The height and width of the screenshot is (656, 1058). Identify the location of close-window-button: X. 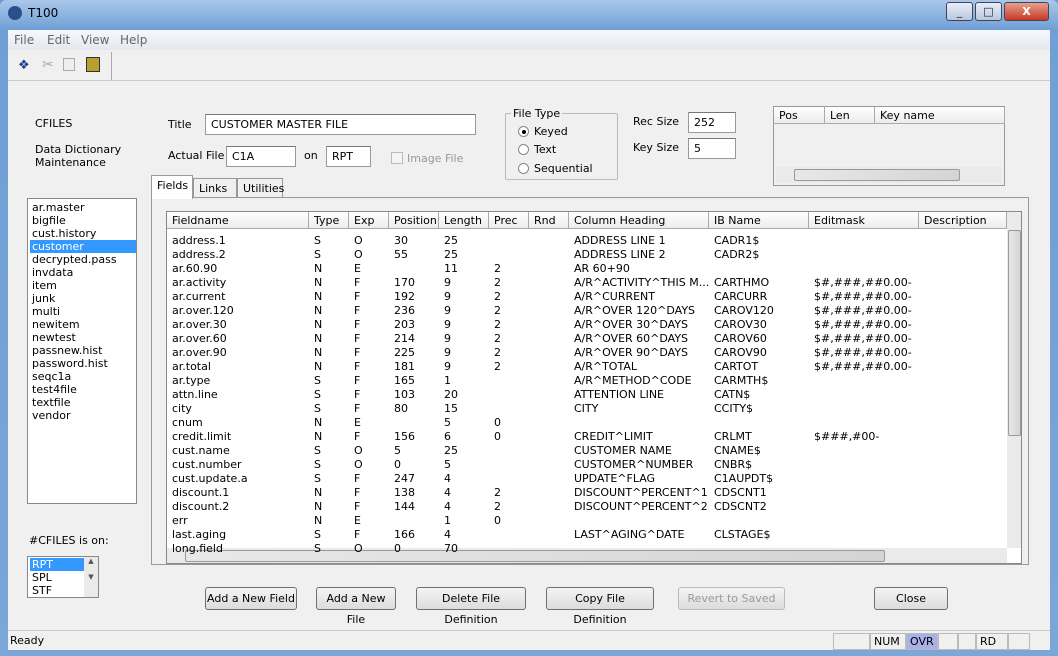
(1026, 11).